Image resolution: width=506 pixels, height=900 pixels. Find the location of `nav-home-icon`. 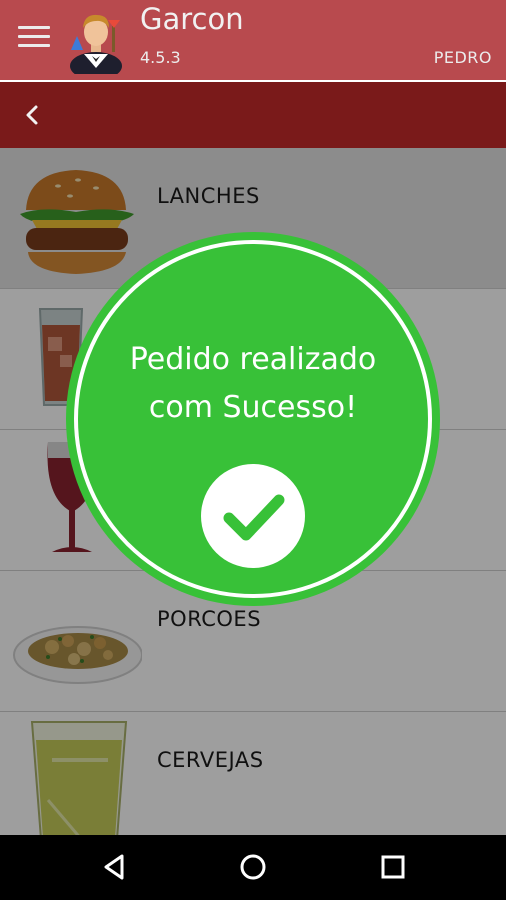

nav-home-icon is located at coordinates (253, 867).